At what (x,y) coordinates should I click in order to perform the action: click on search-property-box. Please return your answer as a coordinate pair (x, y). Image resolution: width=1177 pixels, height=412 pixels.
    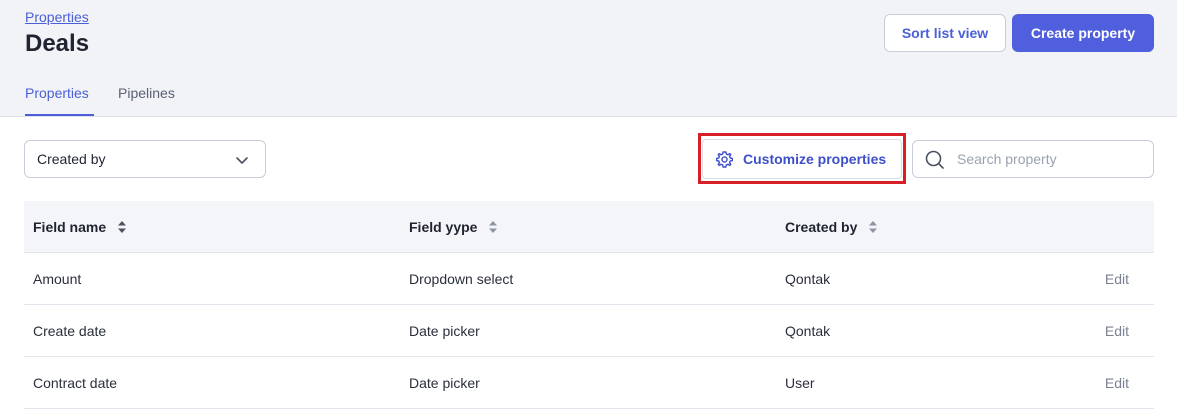
    Looking at the image, I should click on (1033, 159).